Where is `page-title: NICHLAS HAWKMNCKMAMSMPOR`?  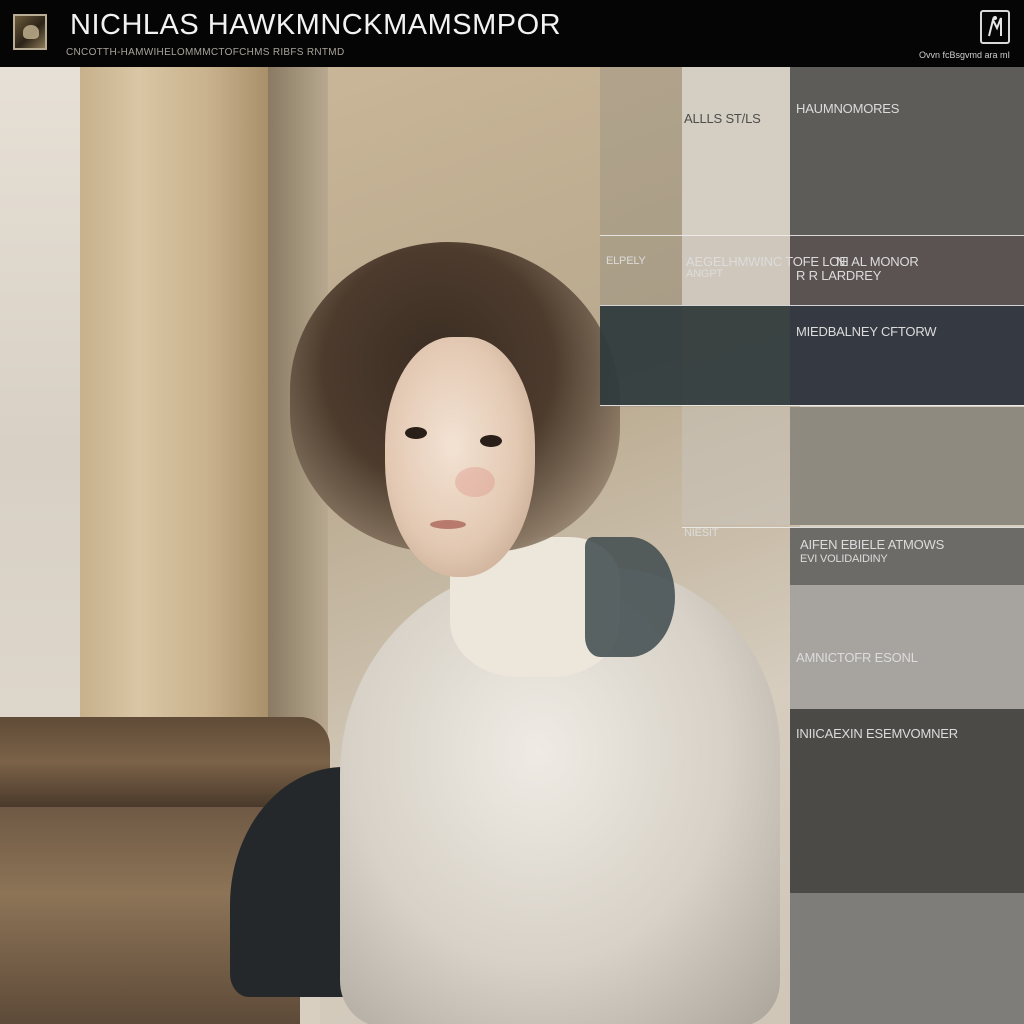
page-title: NICHLAS HAWKMNCKMAMSMPOR is located at coordinates (316, 25).